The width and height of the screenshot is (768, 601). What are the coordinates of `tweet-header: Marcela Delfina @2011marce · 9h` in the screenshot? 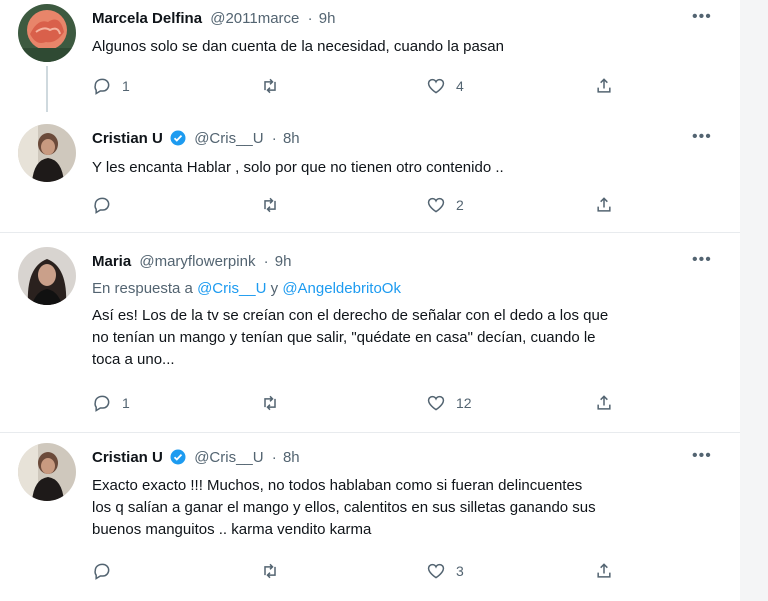 It's located at (213, 18).